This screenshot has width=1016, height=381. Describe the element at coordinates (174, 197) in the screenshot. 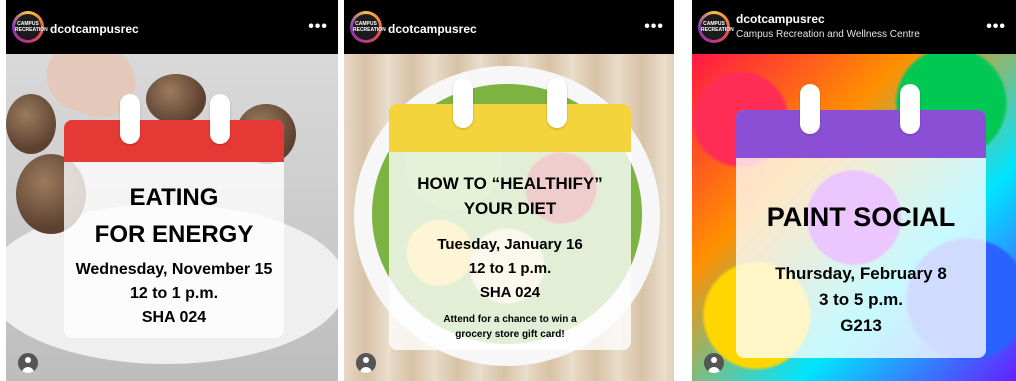

I see `event-title-line-1: EATING` at that location.